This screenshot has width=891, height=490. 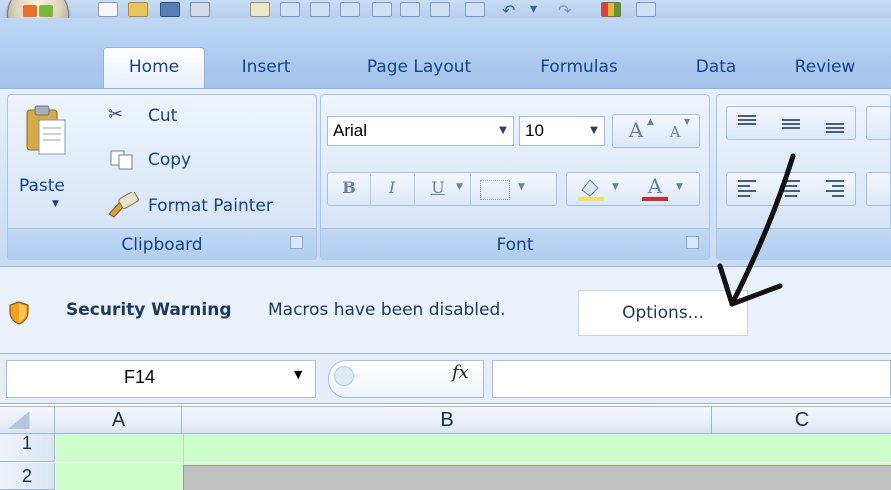 I want to click on tab-data: Data, so click(x=716, y=67).